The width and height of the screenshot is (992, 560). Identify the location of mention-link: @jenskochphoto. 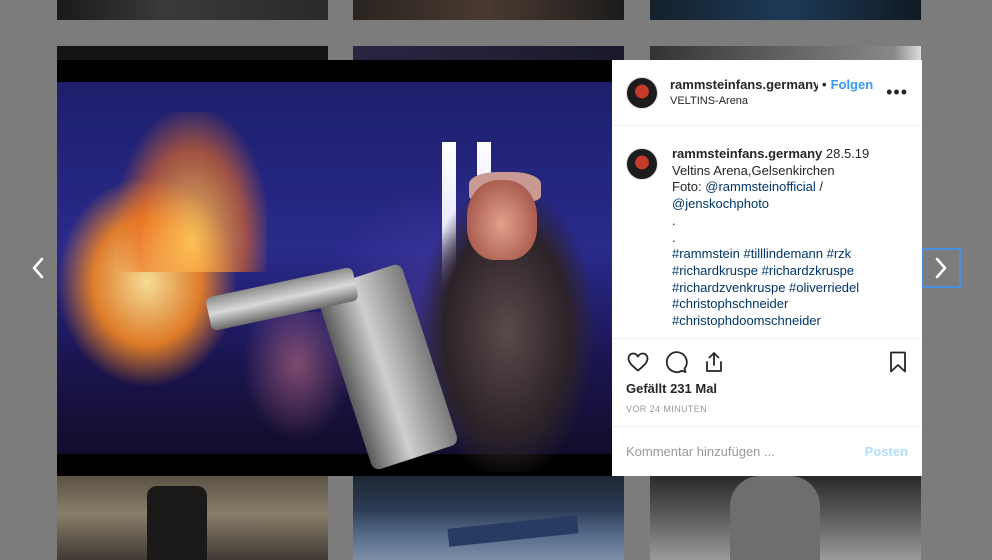
(770, 204).